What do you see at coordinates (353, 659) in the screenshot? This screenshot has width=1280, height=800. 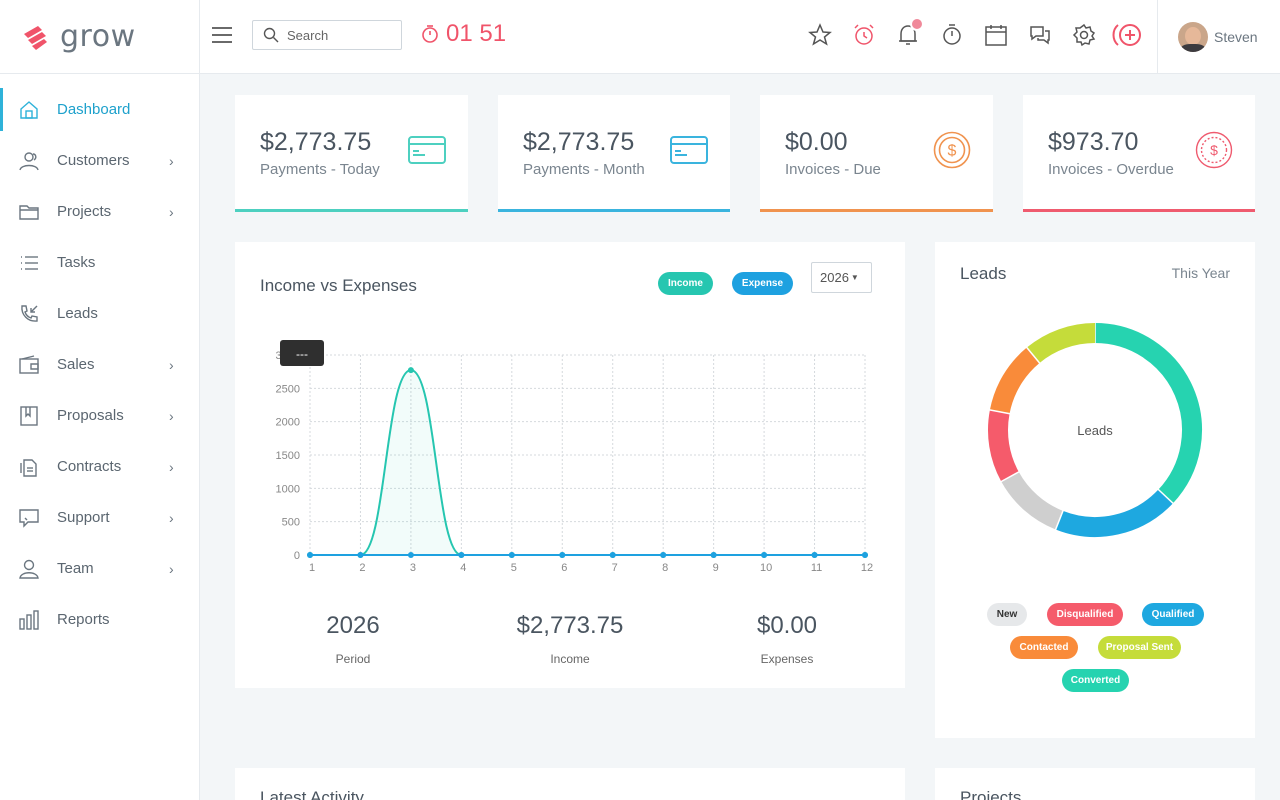 I see `summary-label: Period` at bounding box center [353, 659].